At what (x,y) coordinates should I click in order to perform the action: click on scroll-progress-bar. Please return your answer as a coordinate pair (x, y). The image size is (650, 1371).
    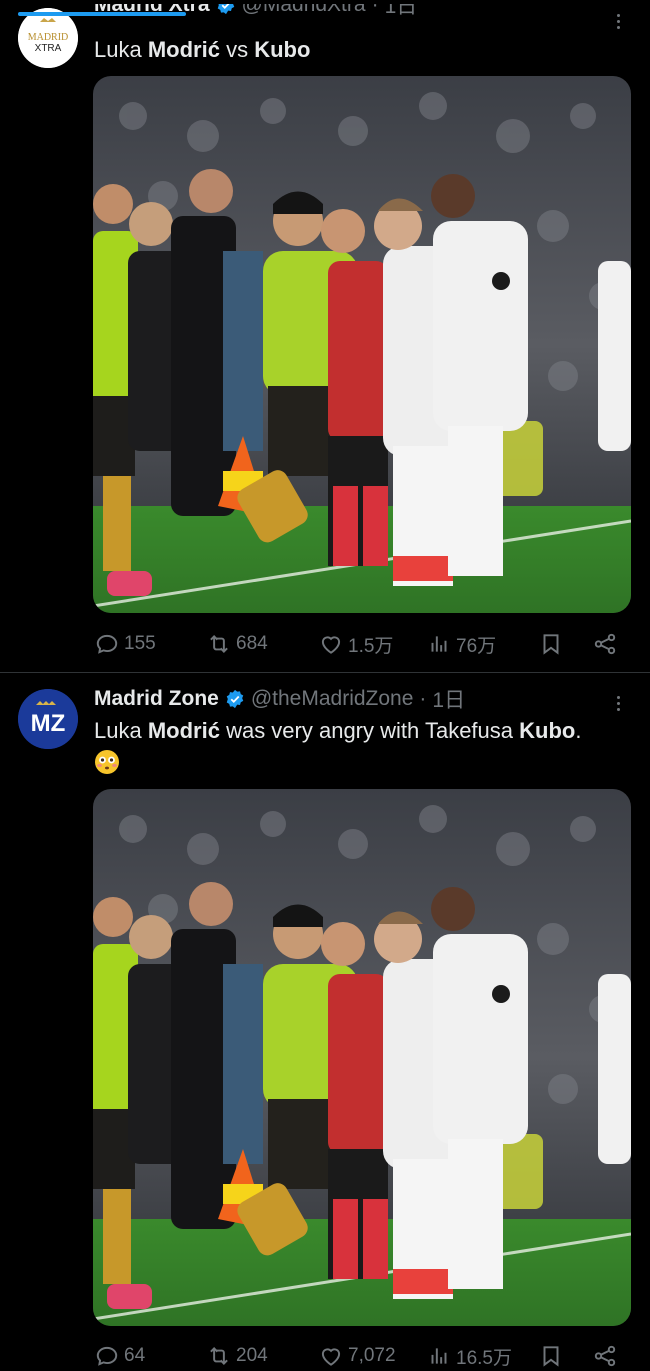
    Looking at the image, I should click on (102, 14).